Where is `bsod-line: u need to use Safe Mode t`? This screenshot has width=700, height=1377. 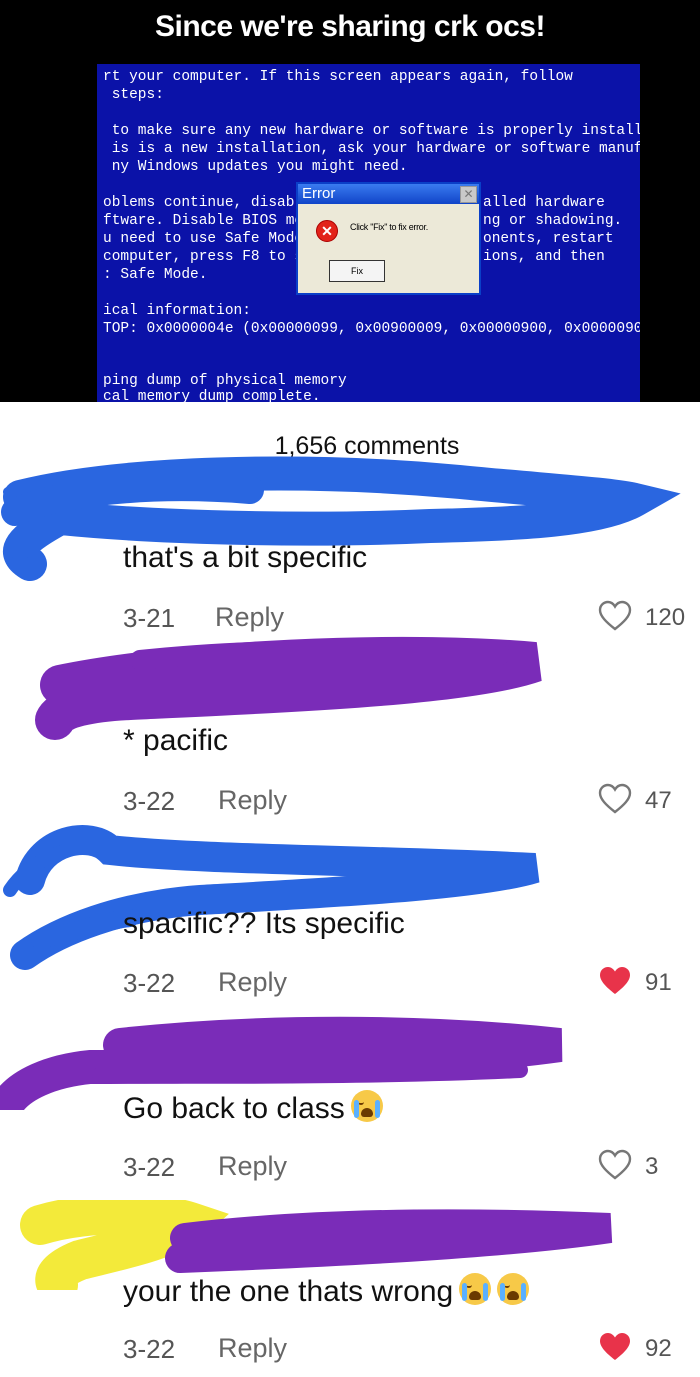
bsod-line: u need to use Safe Mode t is located at coordinates (212, 239).